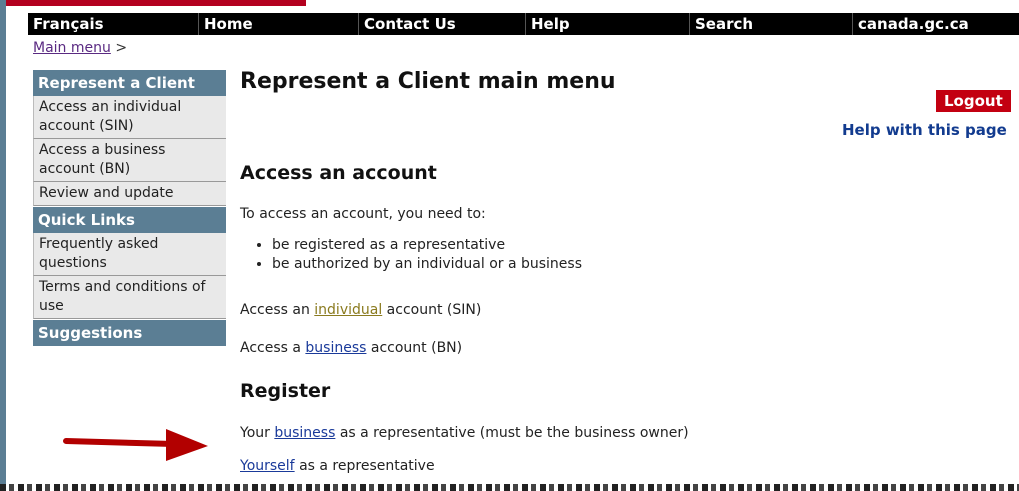 The image size is (1019, 491). Describe the element at coordinates (432, 310) in the screenshot. I see `access-individual-post: account (SIN)` at that location.